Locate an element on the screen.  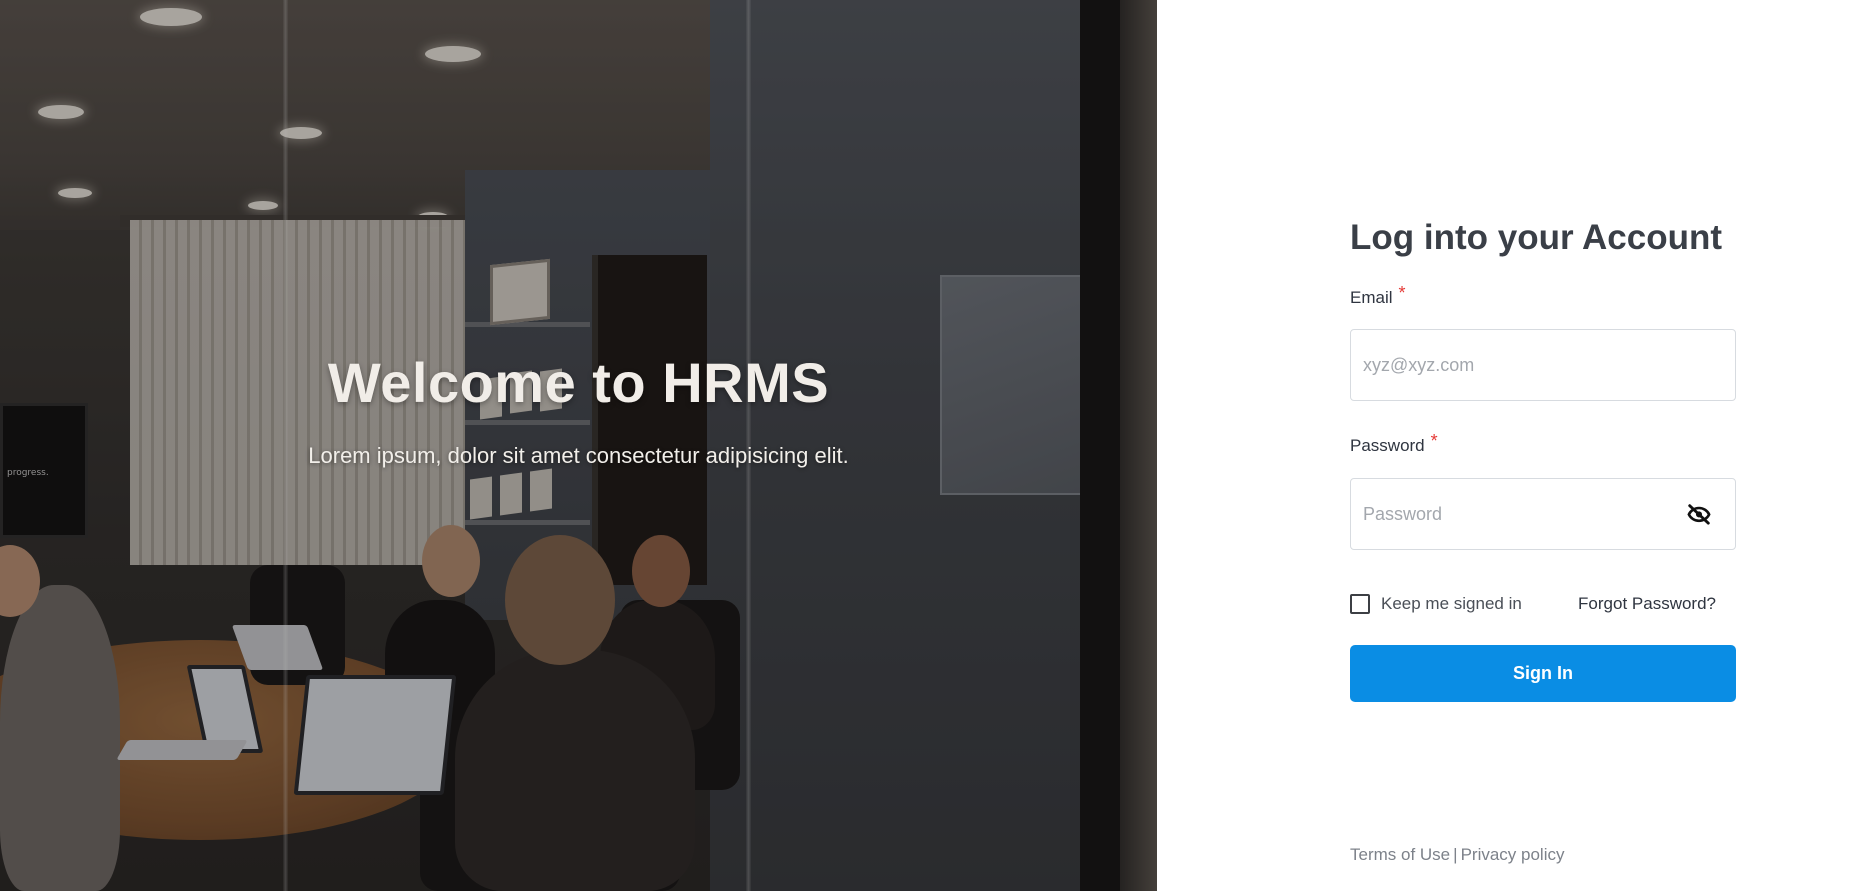
remember-checkbox is located at coordinates (1360, 604).